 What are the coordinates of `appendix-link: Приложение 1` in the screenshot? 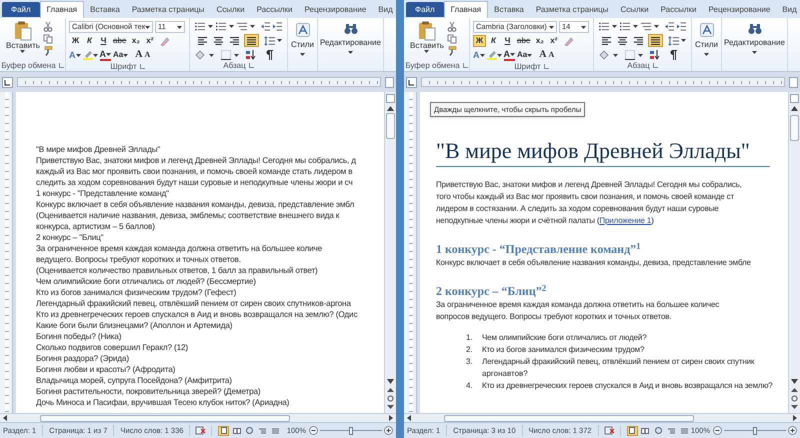 It's located at (625, 220).